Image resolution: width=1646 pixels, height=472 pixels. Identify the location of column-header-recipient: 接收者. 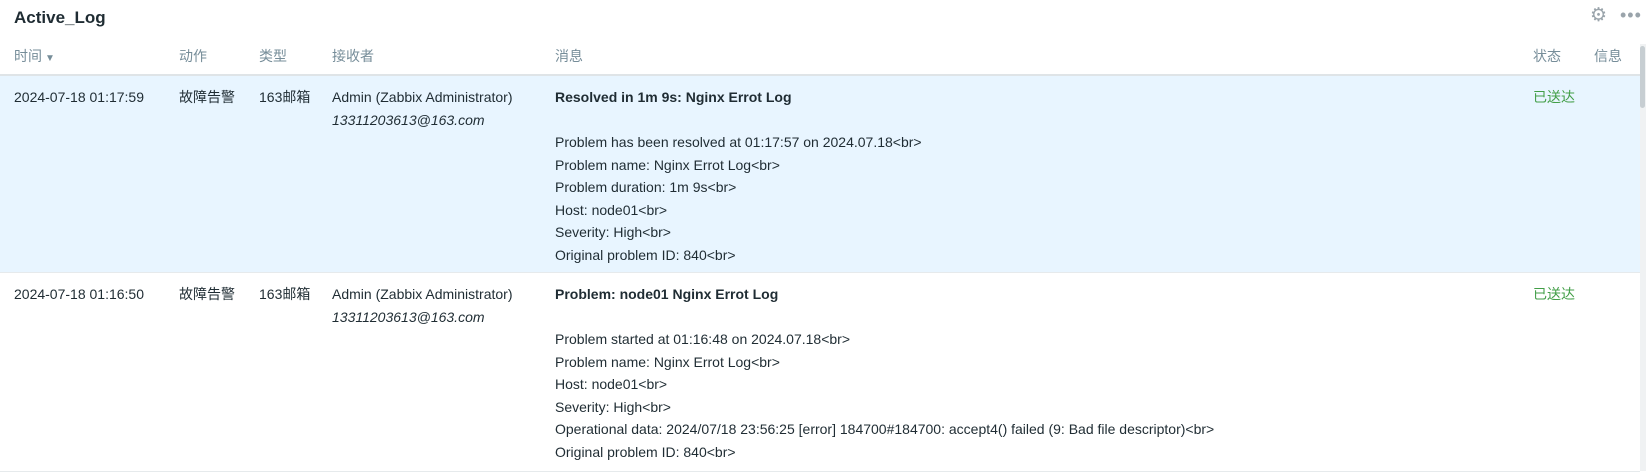
(353, 56).